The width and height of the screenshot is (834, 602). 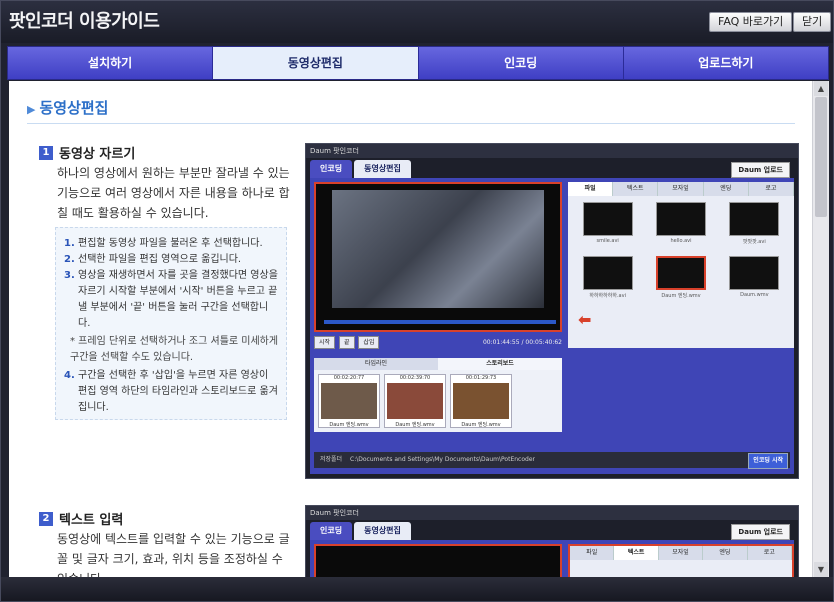 I want to click on time-readout: 00:01:44:55 / 00:05:40:62, so click(x=522, y=342).